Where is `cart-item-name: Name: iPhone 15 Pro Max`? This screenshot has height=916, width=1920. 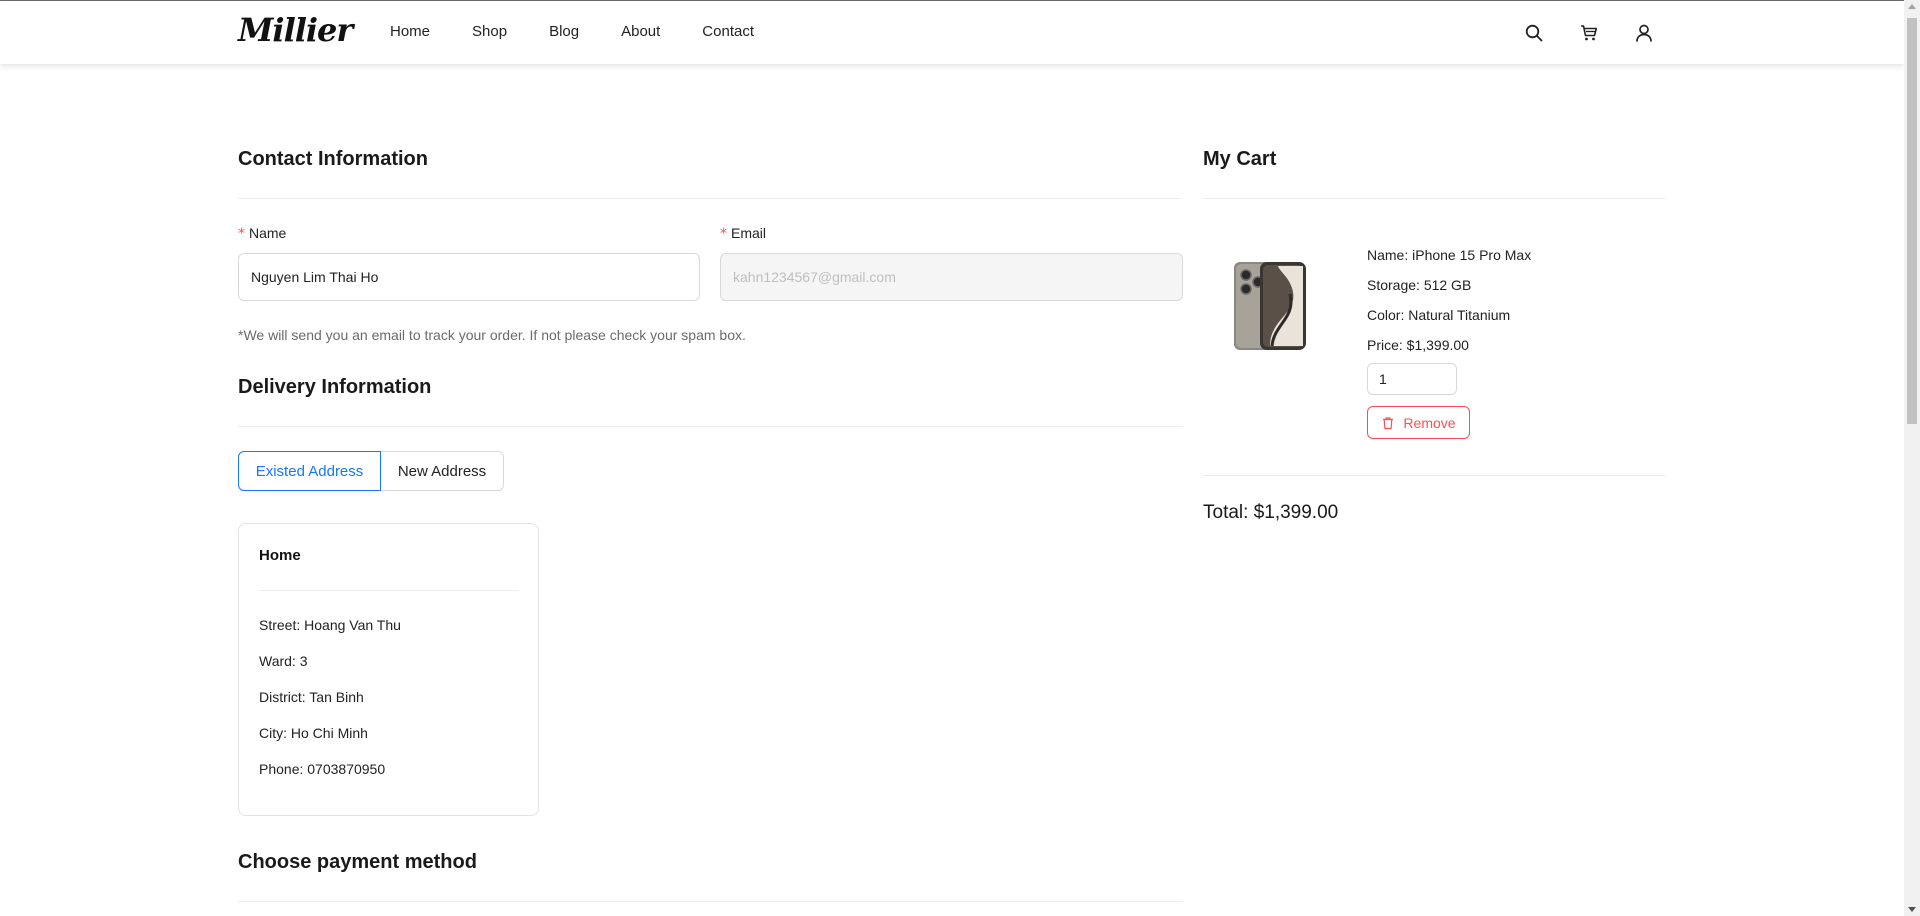 cart-item-name: Name: iPhone 15 Pro Max is located at coordinates (1449, 255).